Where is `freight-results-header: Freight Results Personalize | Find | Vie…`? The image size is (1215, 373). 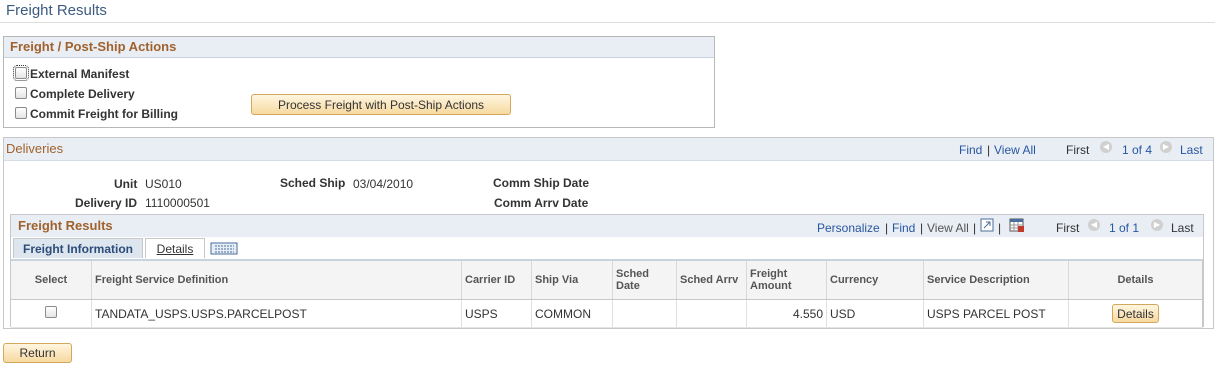
freight-results-header: Freight Results Personalize | Find | Vie… is located at coordinates (607, 226).